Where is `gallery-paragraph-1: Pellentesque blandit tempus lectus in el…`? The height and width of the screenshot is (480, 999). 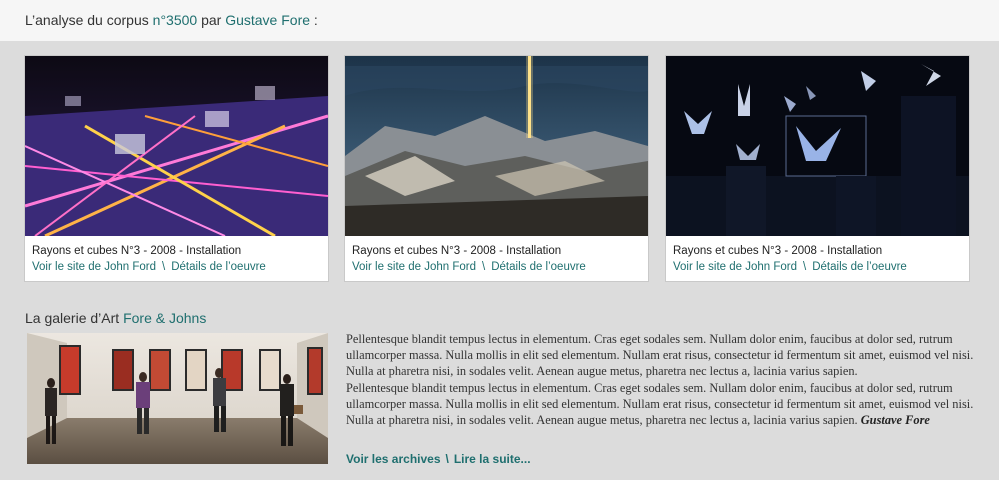
gallery-paragraph-1: Pellentesque blandit tempus lectus in el… is located at coordinates (660, 355).